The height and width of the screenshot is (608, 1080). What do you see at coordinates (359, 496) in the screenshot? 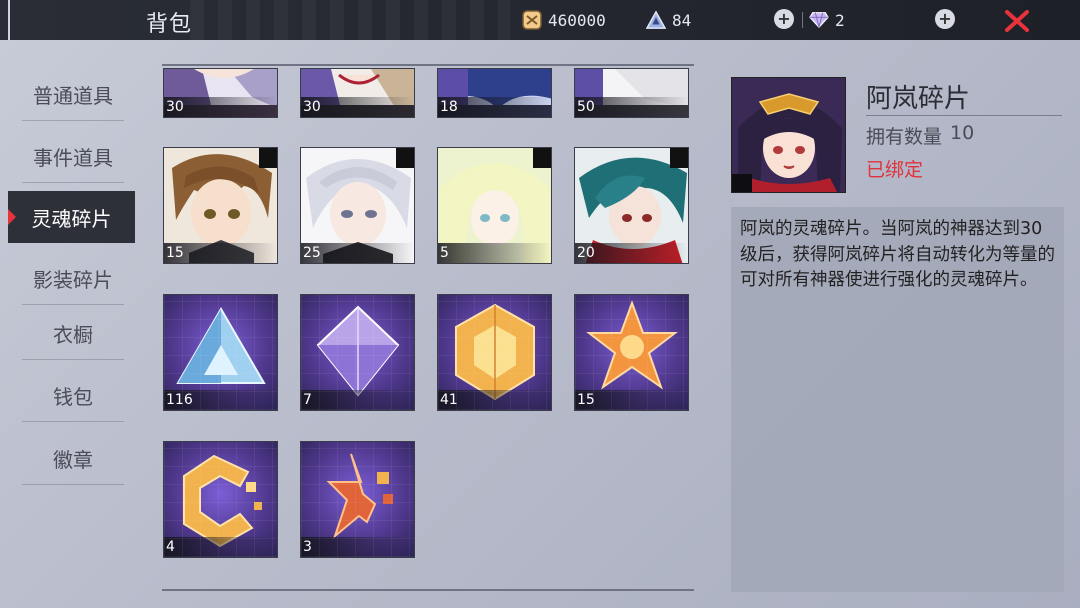
I see `red-broken-star-icon` at bounding box center [359, 496].